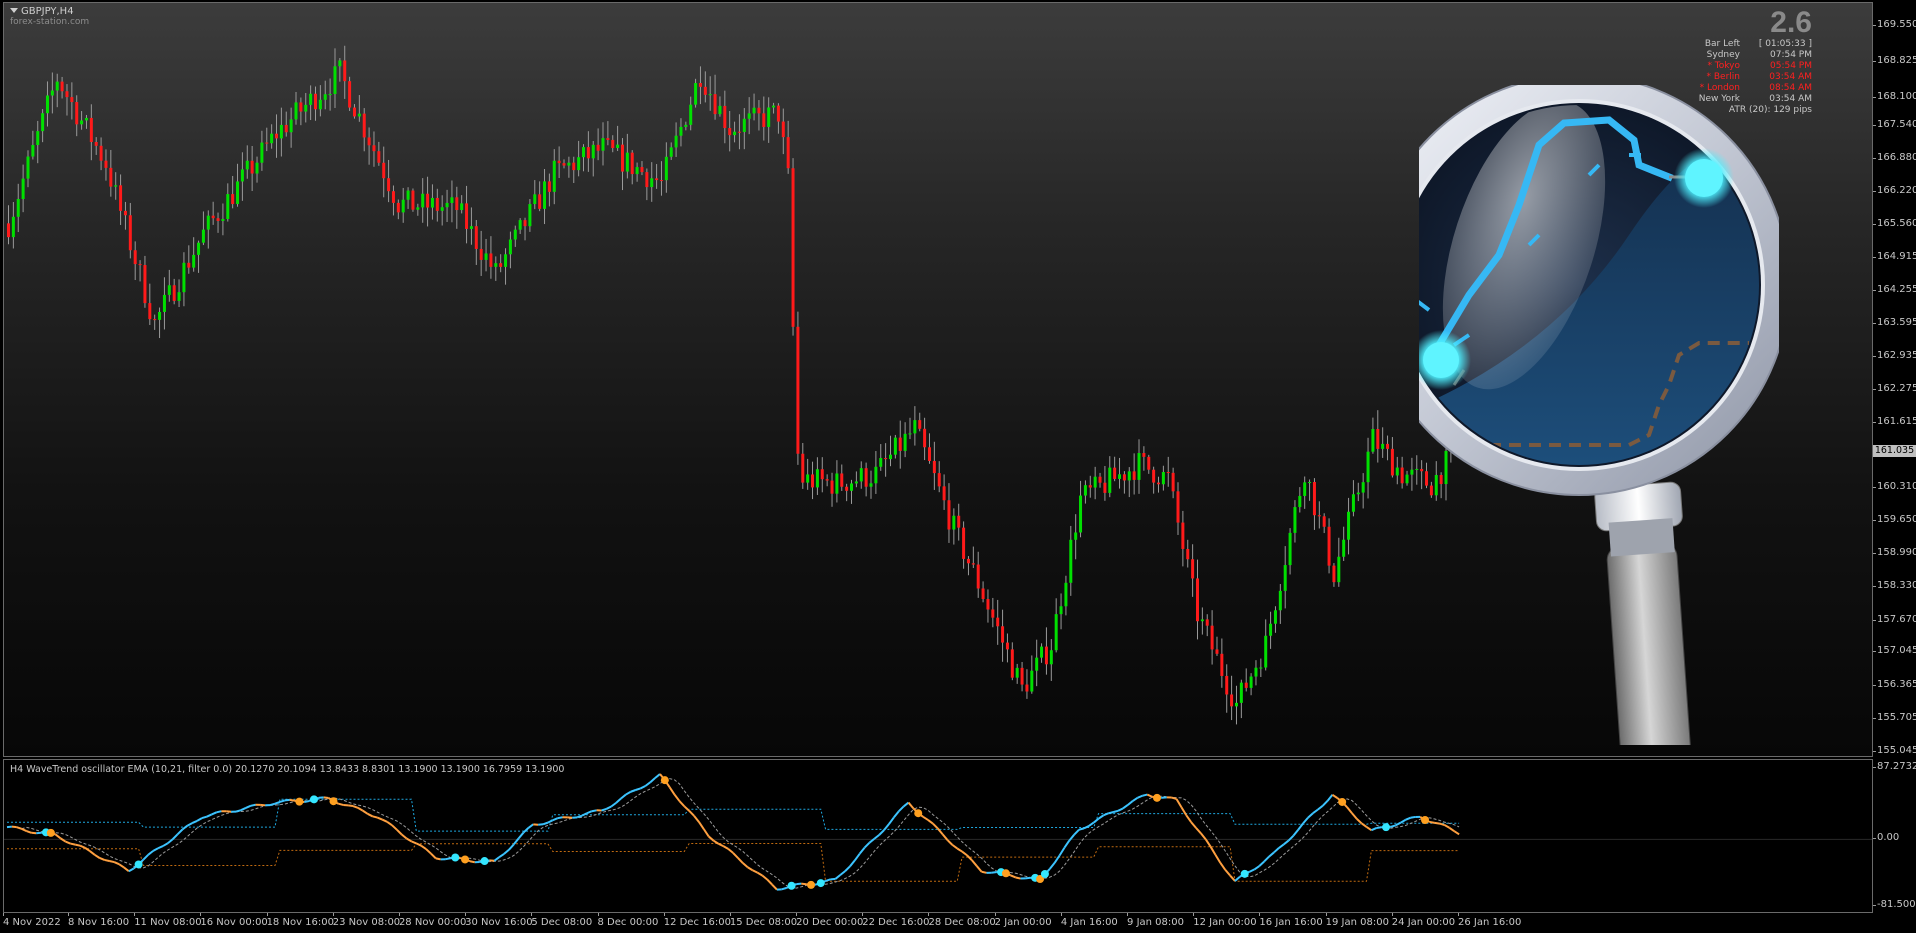  Describe the element at coordinates (1896, 24) in the screenshot. I see `price-label: 169.550` at that location.